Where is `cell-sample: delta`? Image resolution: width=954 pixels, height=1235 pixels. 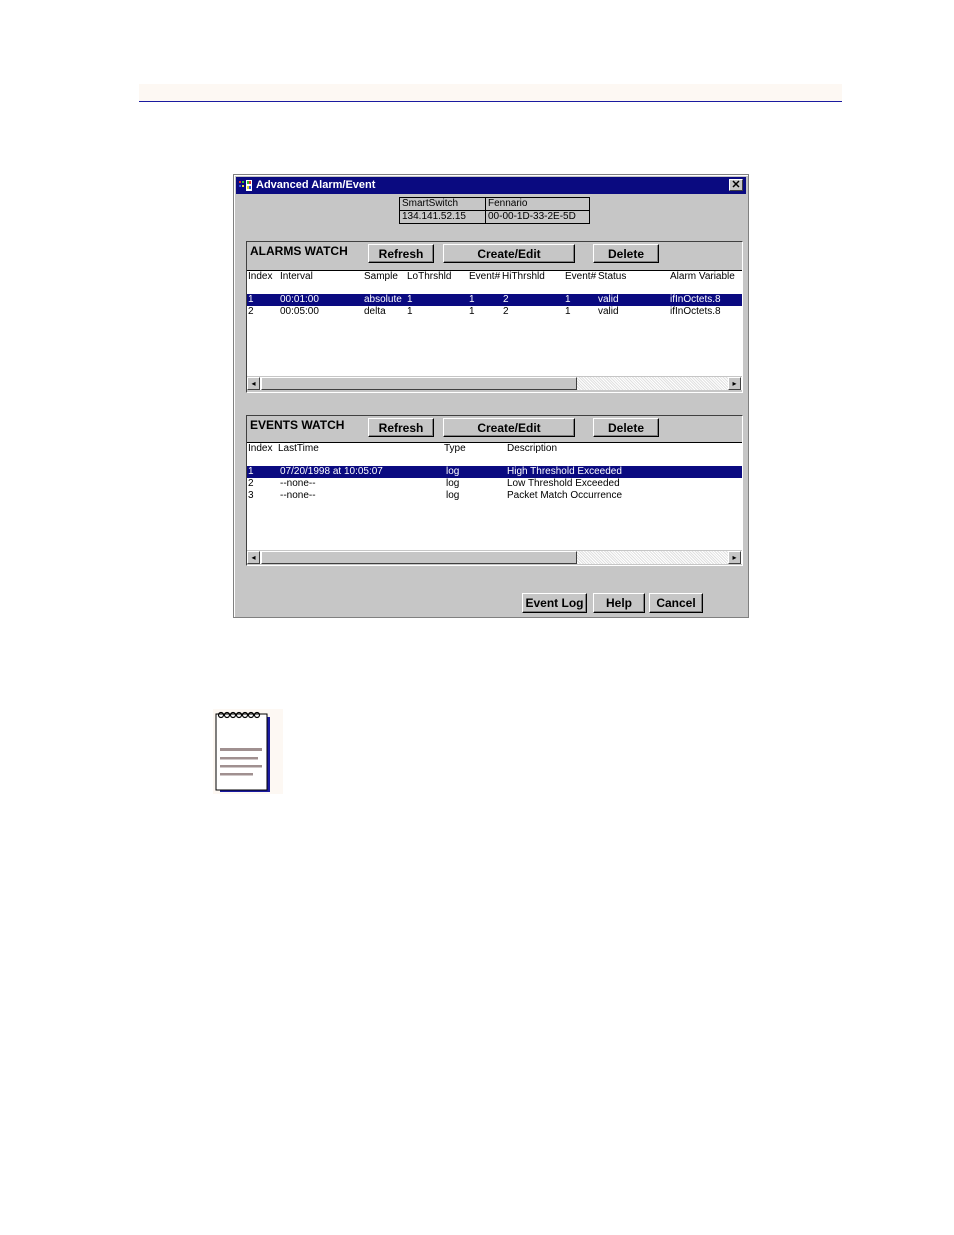
cell-sample: delta is located at coordinates (375, 311).